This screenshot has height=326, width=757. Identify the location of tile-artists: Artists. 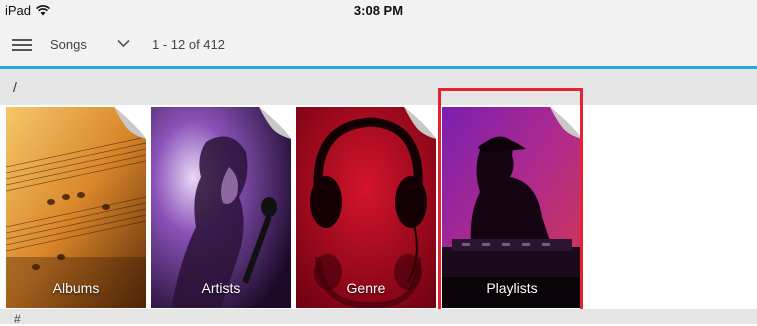
(221, 207).